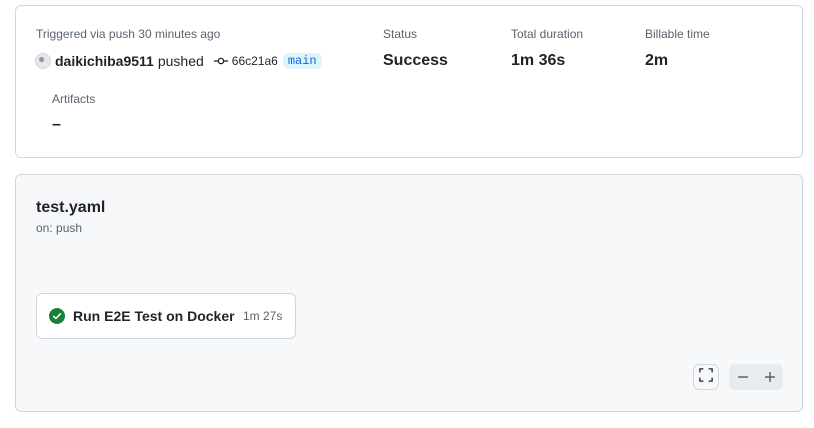 Image resolution: width=814 pixels, height=428 pixels. What do you see at coordinates (128, 34) in the screenshot?
I see `trigger-label: Triggered via push 30 minutes ago` at bounding box center [128, 34].